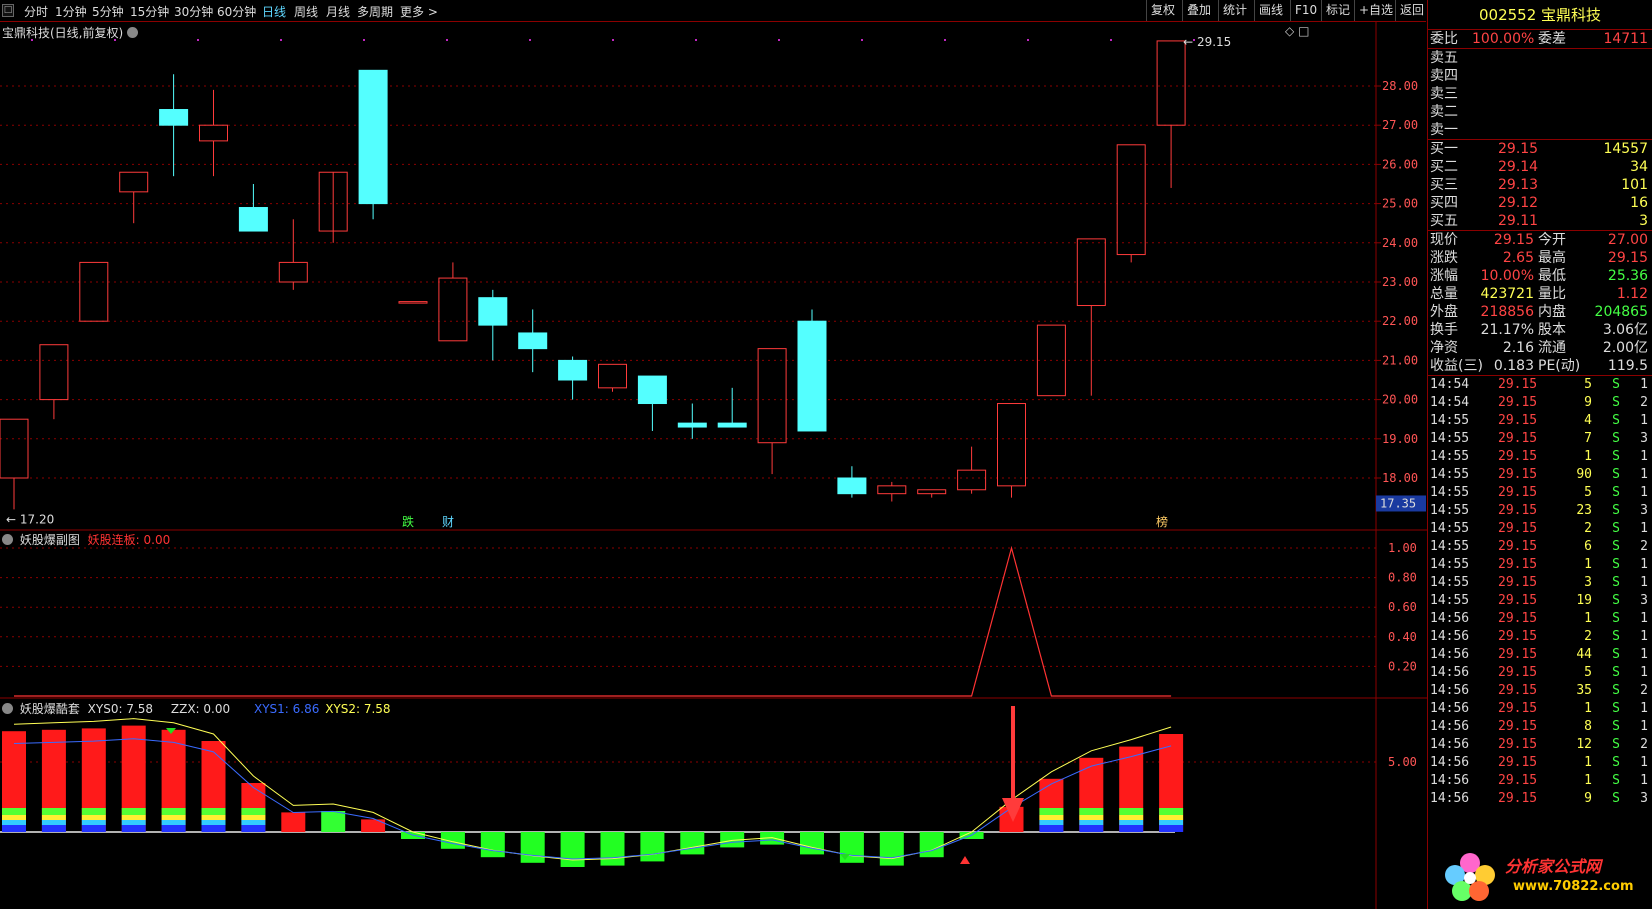  What do you see at coordinates (1588, 402) in the screenshot?
I see `tick-volume: 9` at bounding box center [1588, 402].